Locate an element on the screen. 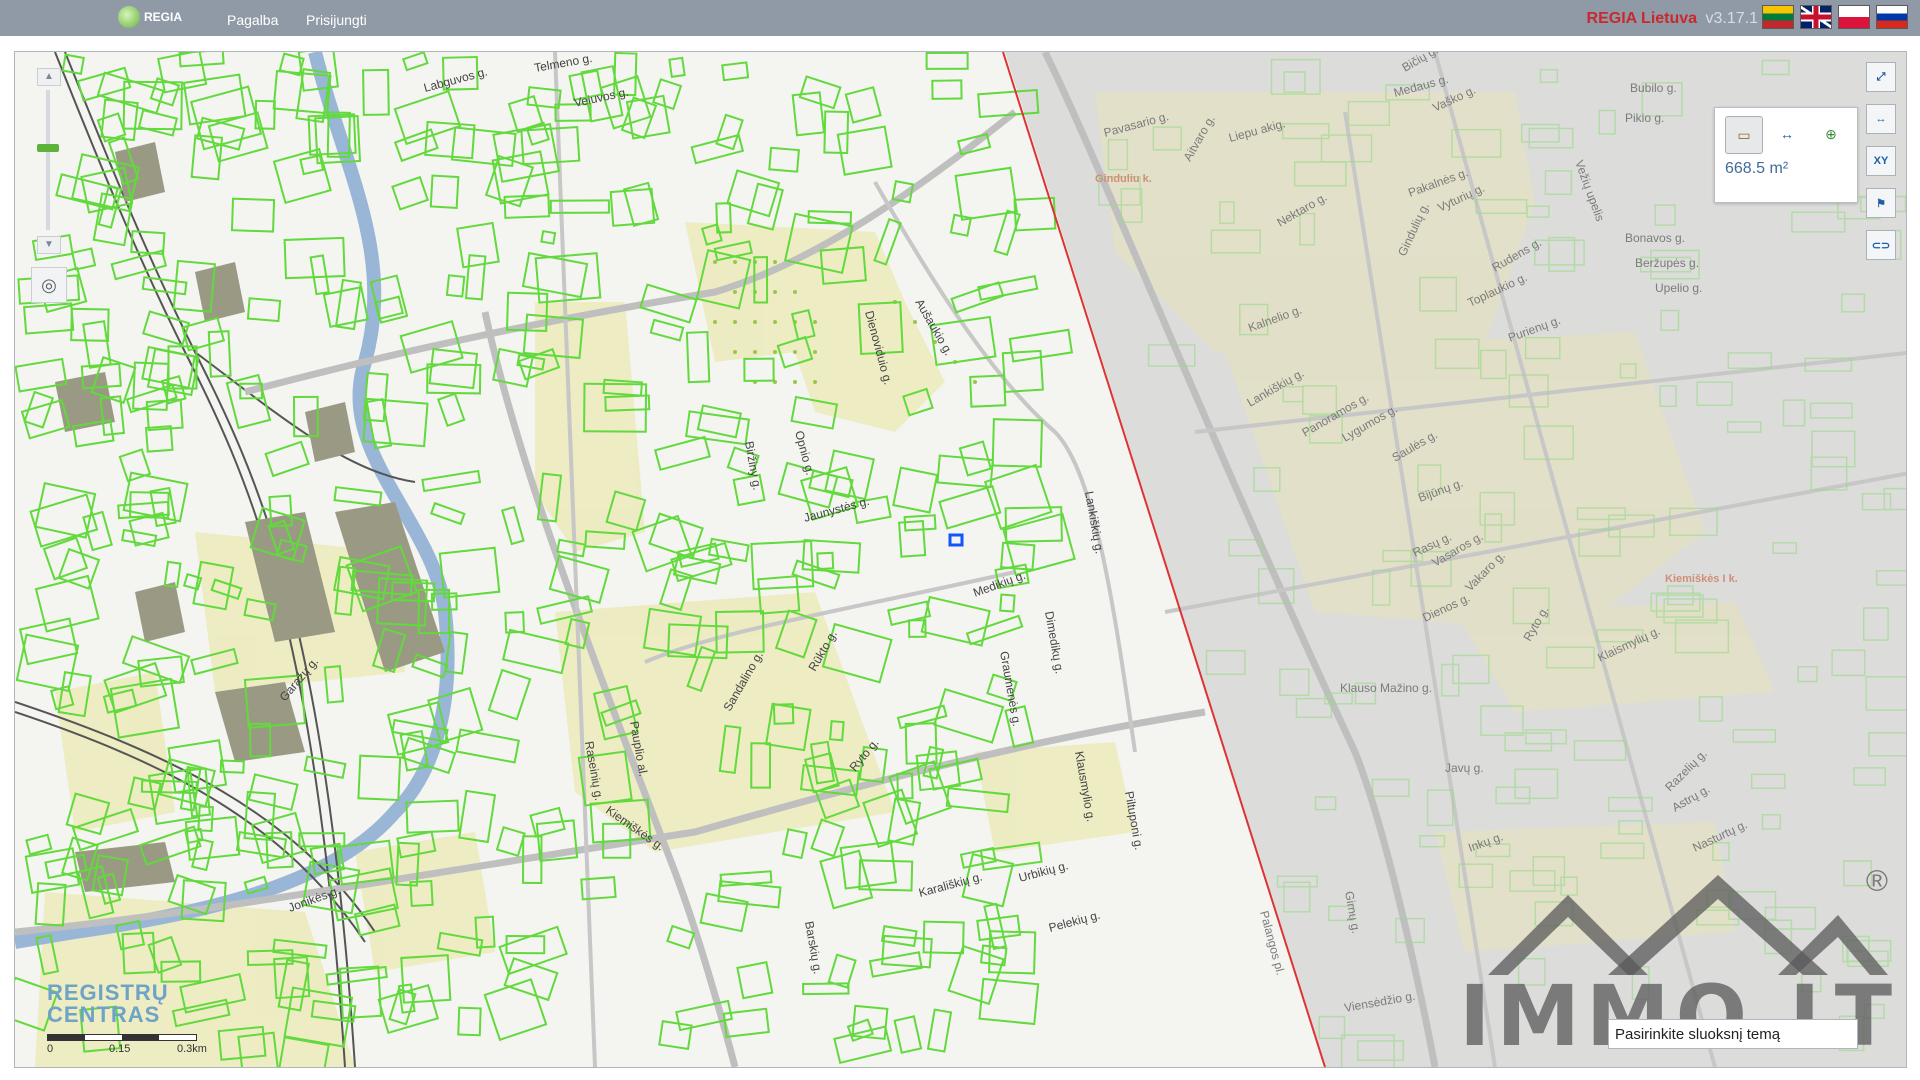  flag-button: ⚑ is located at coordinates (1881, 203).